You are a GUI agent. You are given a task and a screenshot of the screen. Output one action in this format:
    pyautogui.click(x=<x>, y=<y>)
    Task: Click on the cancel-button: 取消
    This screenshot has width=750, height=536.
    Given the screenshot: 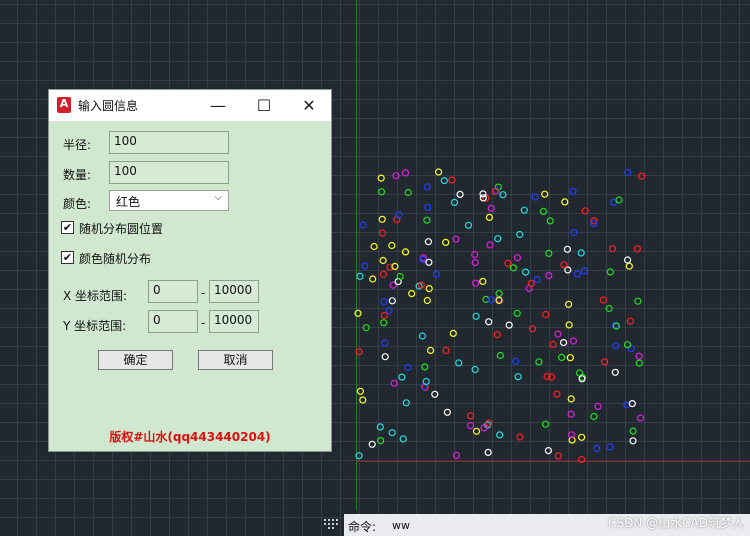 What is the action you would take?
    pyautogui.click(x=235, y=360)
    